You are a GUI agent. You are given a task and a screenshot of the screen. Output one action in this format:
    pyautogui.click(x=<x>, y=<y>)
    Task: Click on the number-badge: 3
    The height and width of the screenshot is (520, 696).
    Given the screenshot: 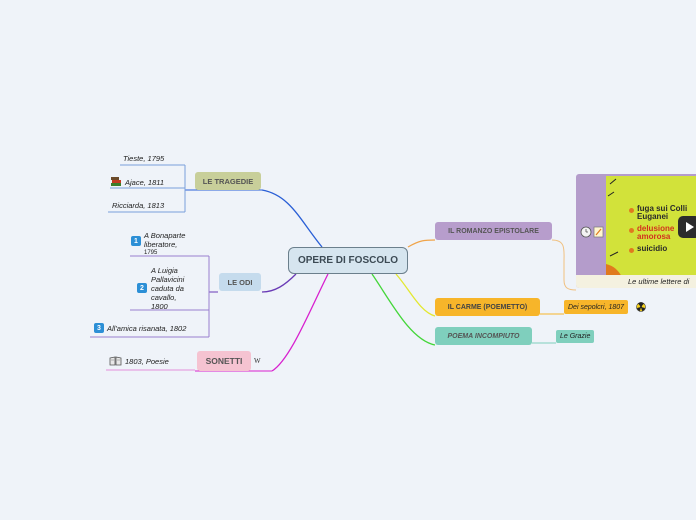 What is the action you would take?
    pyautogui.click(x=99, y=328)
    